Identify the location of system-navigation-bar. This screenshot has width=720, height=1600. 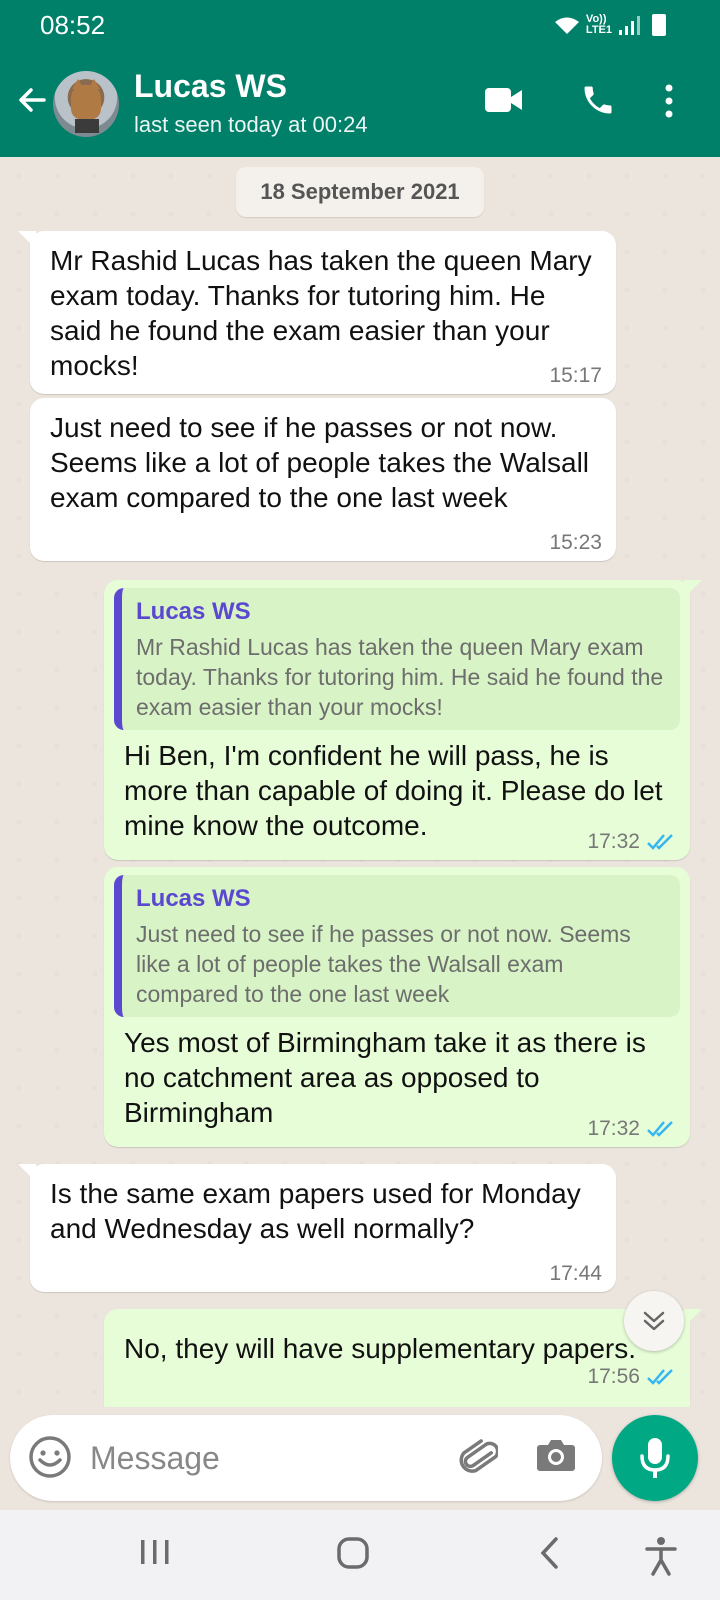
(360, 1555).